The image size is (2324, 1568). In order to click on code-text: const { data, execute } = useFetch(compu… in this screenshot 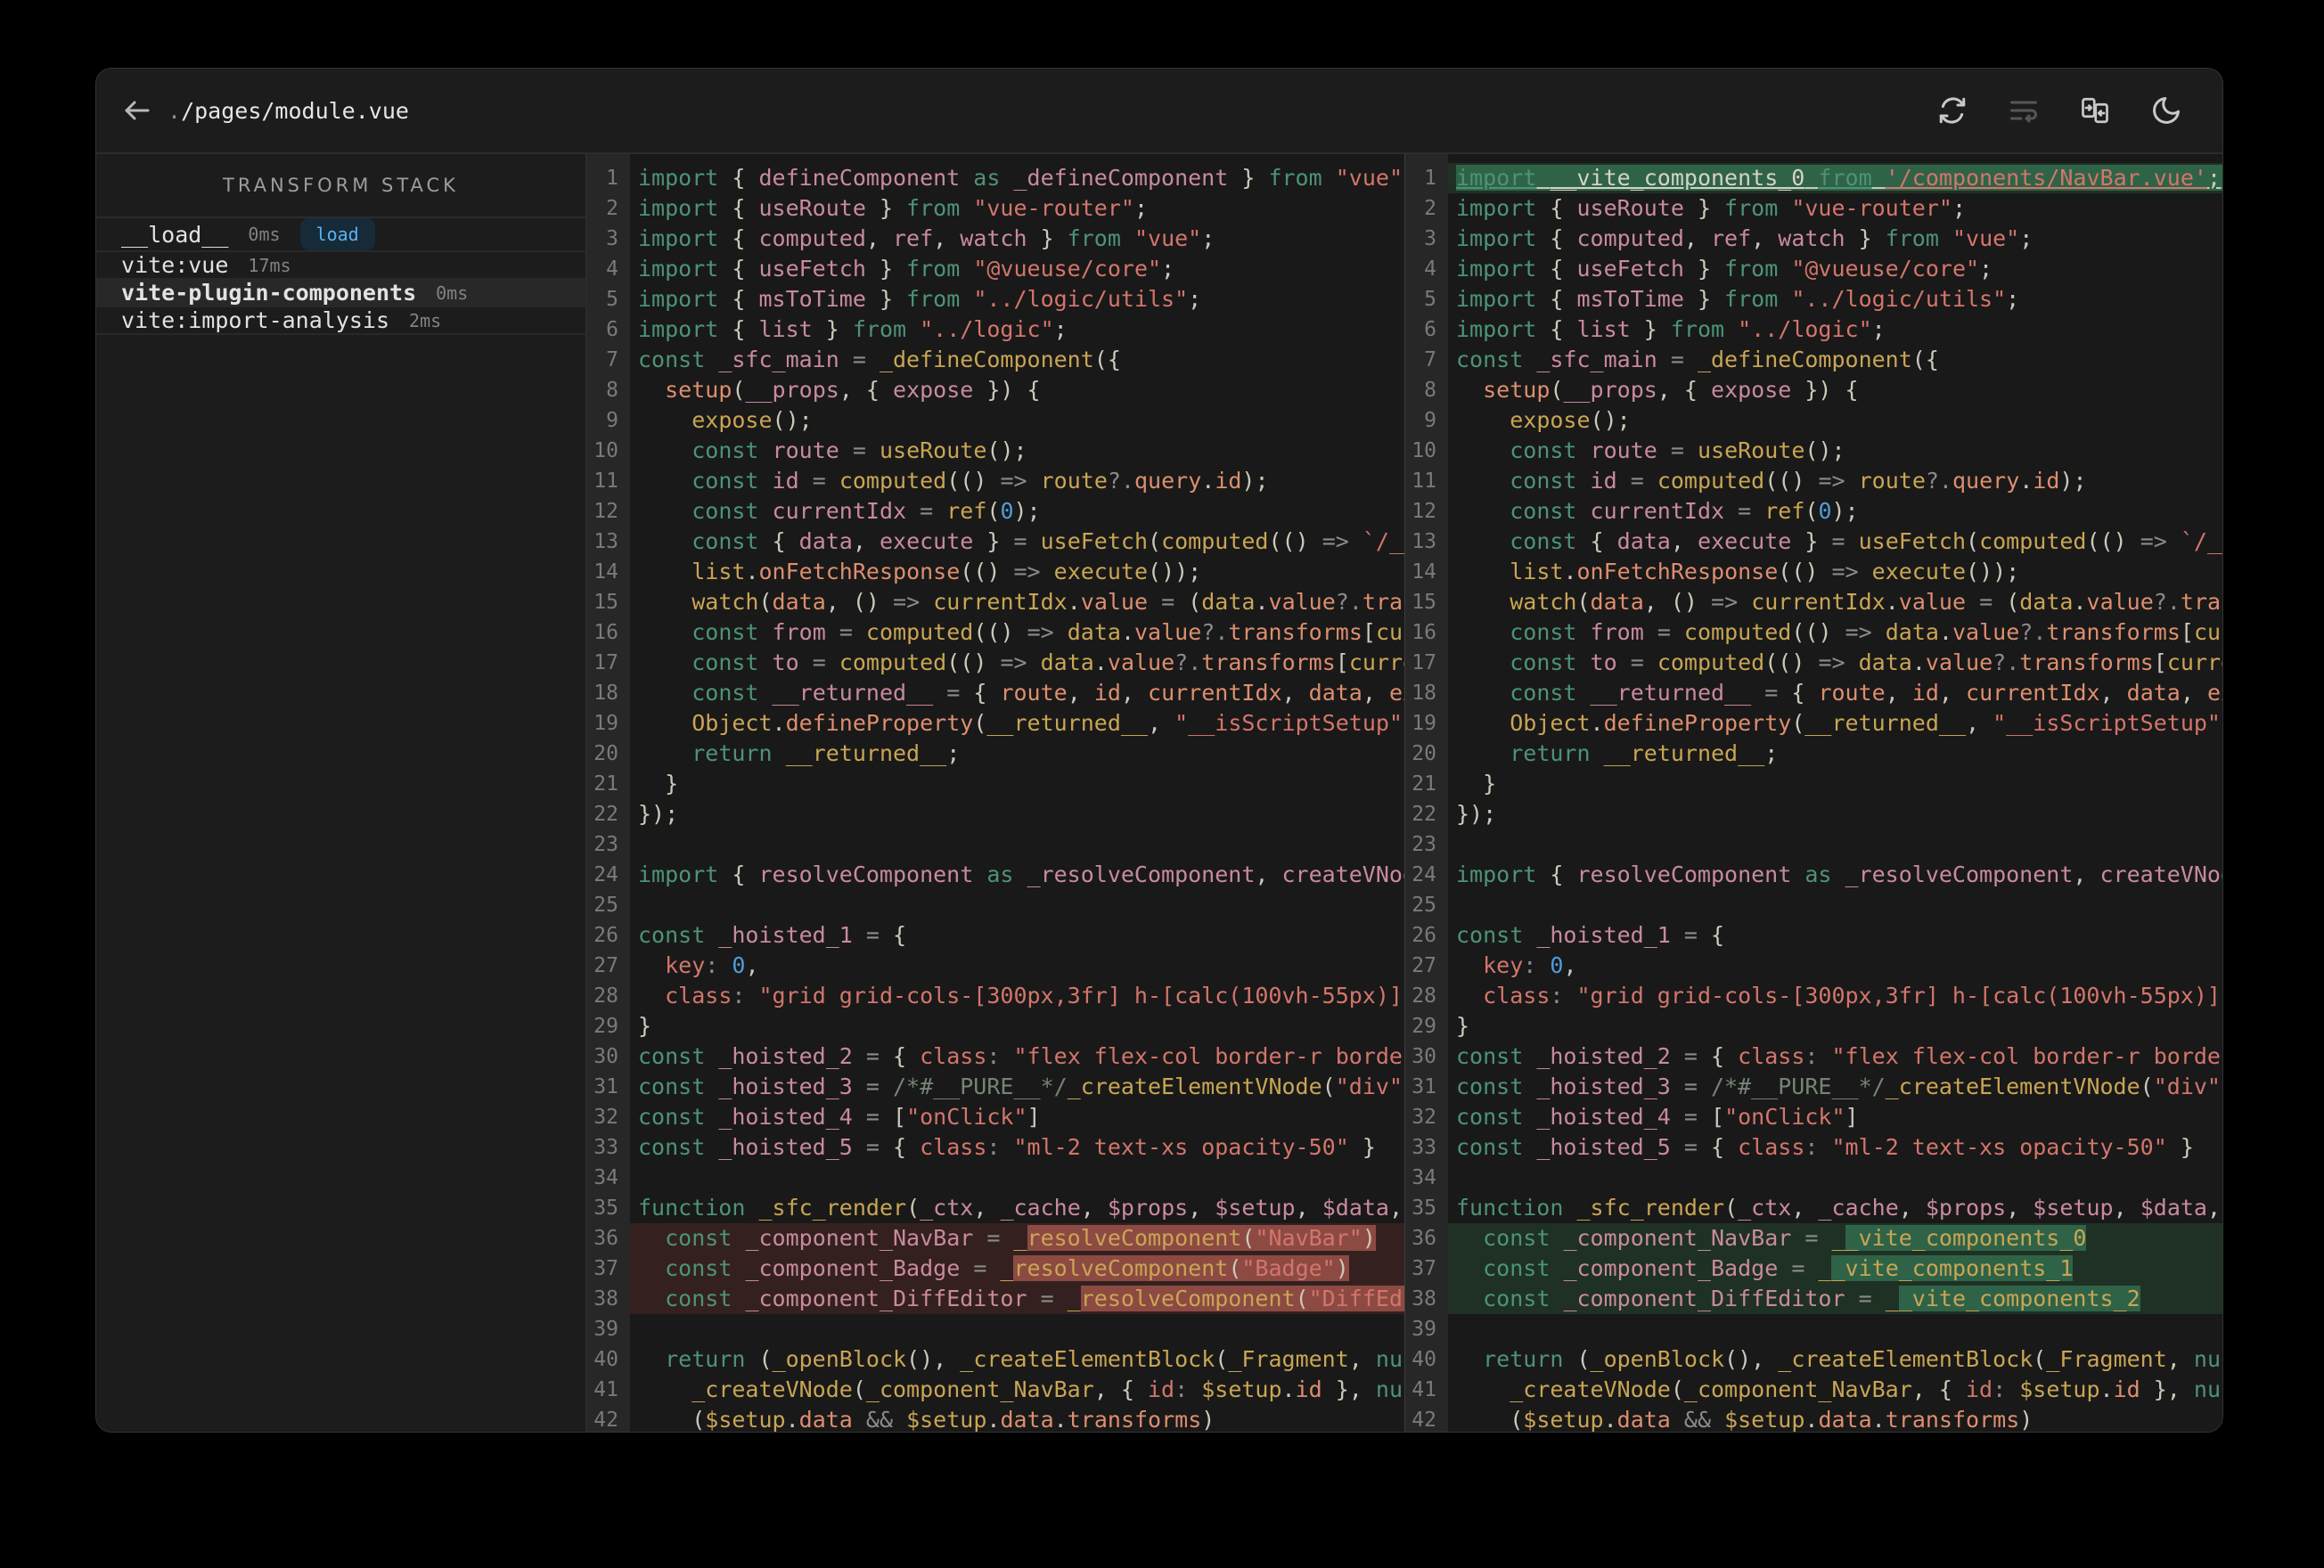, I will do `click(1866, 541)`.